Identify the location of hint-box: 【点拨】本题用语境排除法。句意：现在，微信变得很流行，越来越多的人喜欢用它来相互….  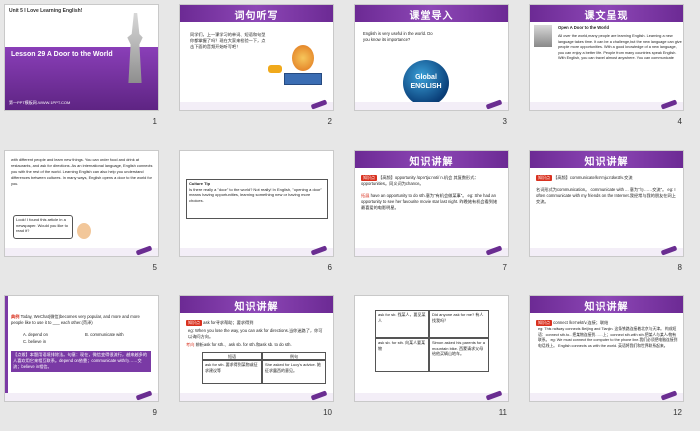
(81, 361).